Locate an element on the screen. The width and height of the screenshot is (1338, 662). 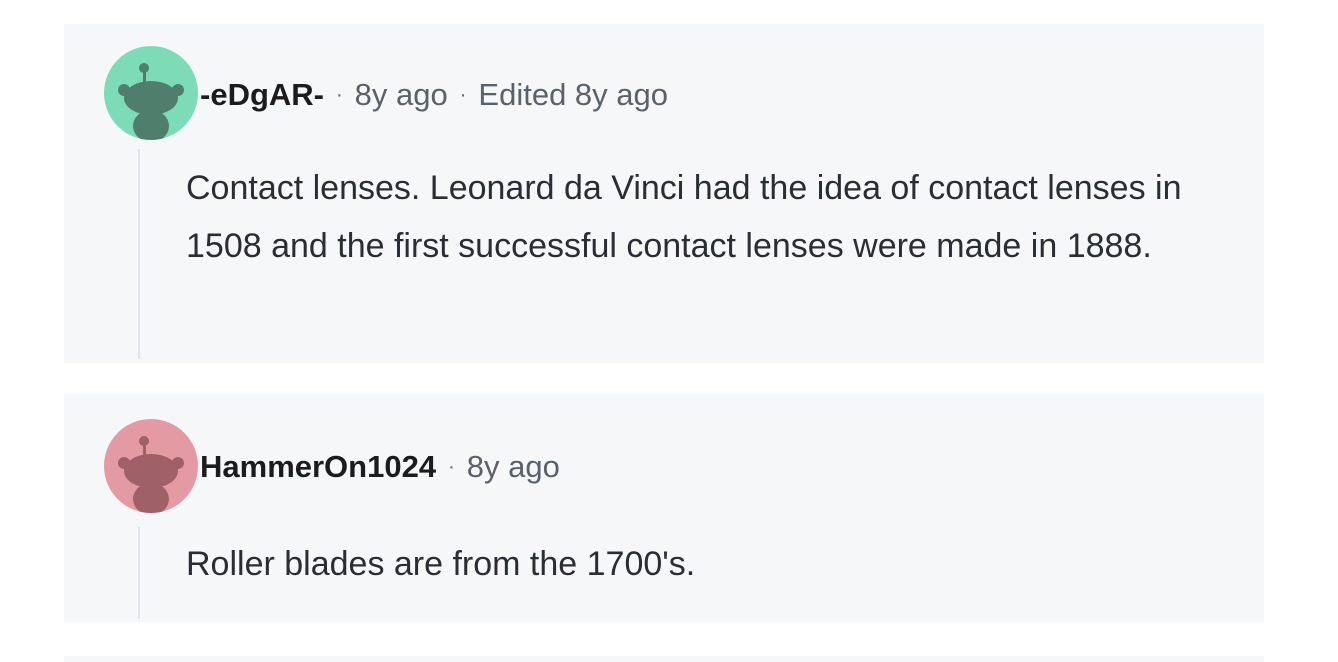
username-link: -eDgAR- is located at coordinates (262, 94).